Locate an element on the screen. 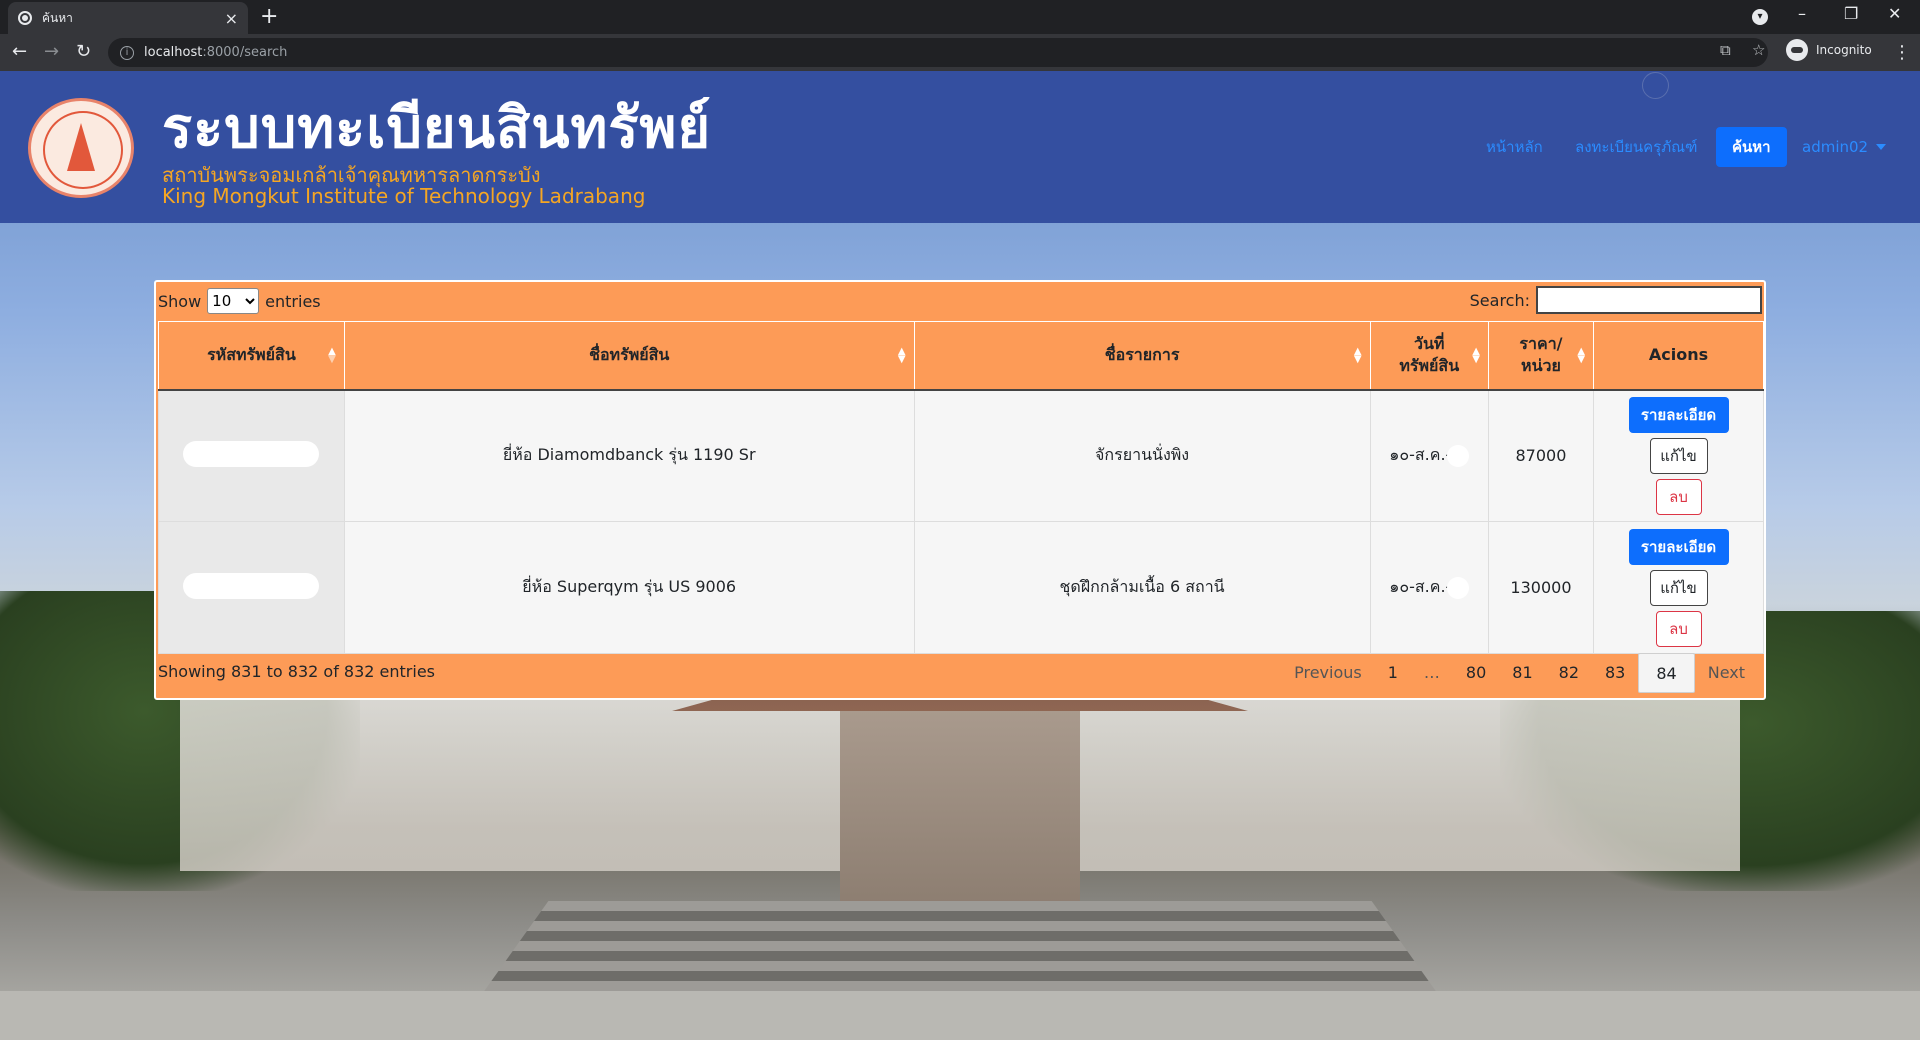 This screenshot has height=1040, width=1920. info-icon: i is located at coordinates (127, 52).